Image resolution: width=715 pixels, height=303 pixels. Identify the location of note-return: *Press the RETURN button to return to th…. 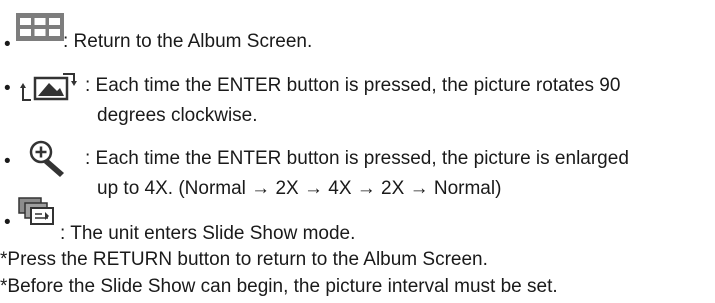
(244, 259).